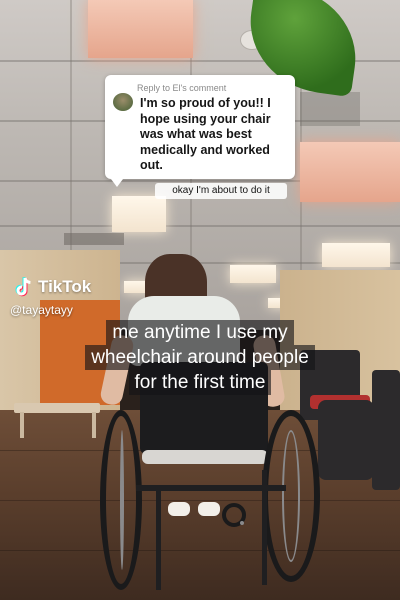  I want to click on caption-line: wheelchair around people, so click(200, 357).